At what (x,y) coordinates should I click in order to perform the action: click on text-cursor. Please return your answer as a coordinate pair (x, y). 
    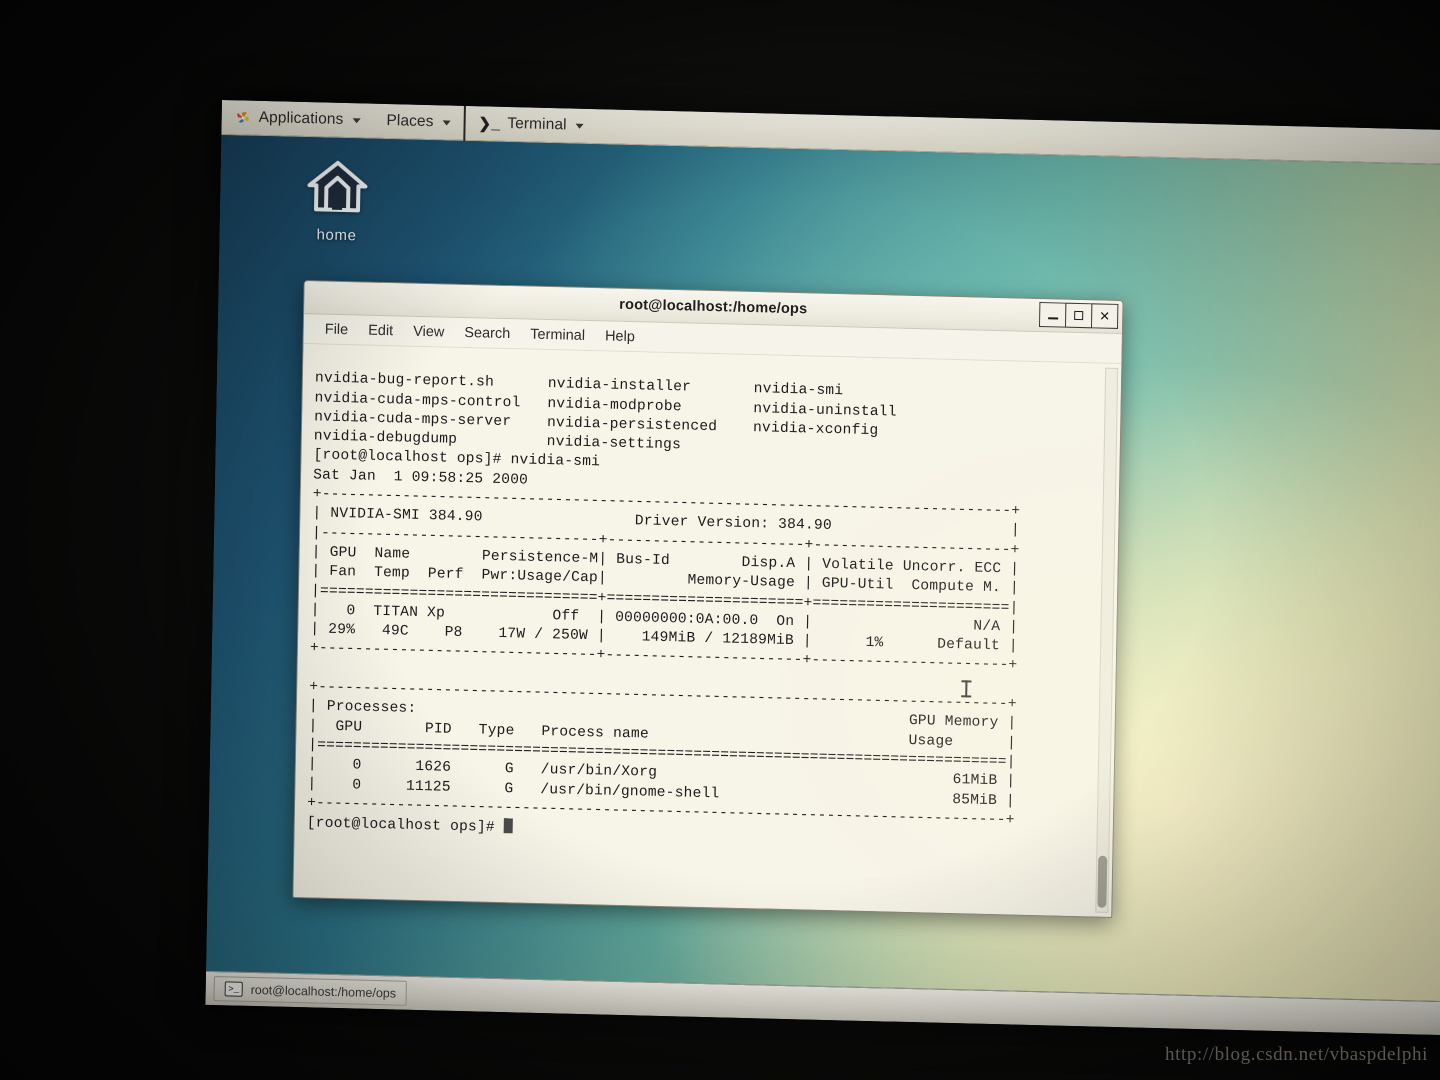
    Looking at the image, I should click on (508, 826).